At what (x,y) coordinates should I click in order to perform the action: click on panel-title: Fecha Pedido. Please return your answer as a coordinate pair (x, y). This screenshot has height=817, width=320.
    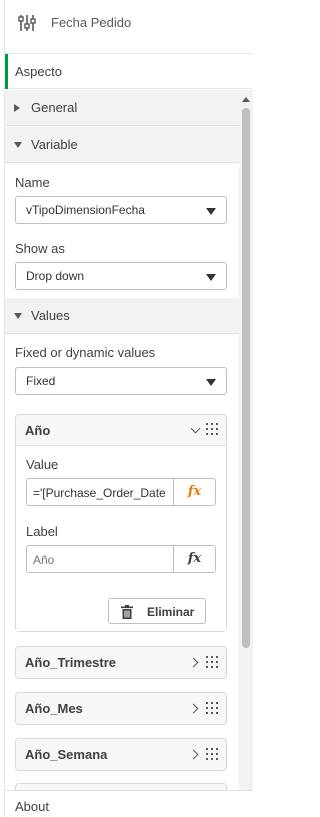
    Looking at the image, I should click on (91, 22).